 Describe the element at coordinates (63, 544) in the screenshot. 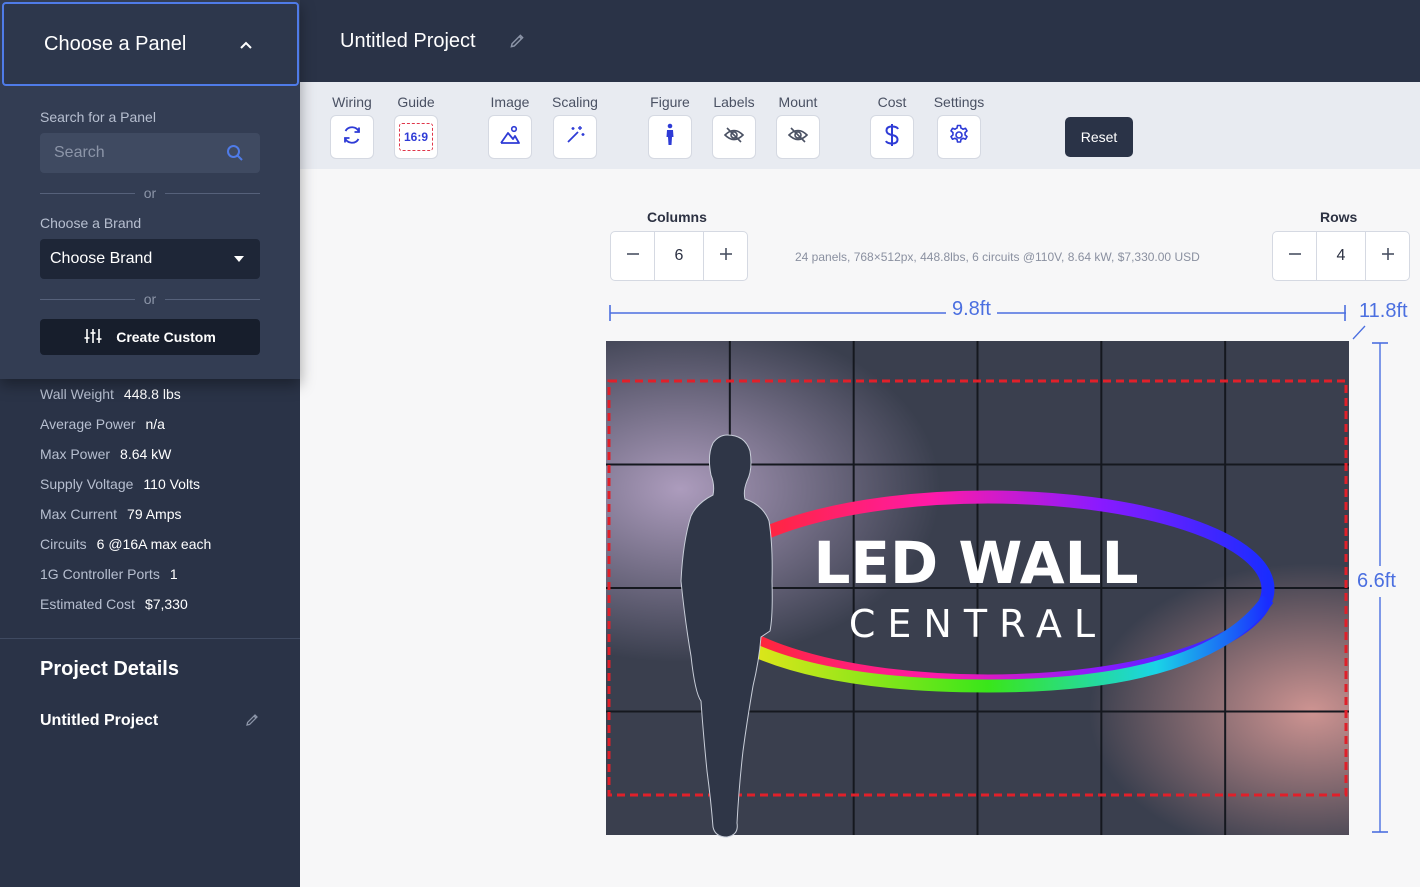

I see `stat-label: Circuits` at that location.